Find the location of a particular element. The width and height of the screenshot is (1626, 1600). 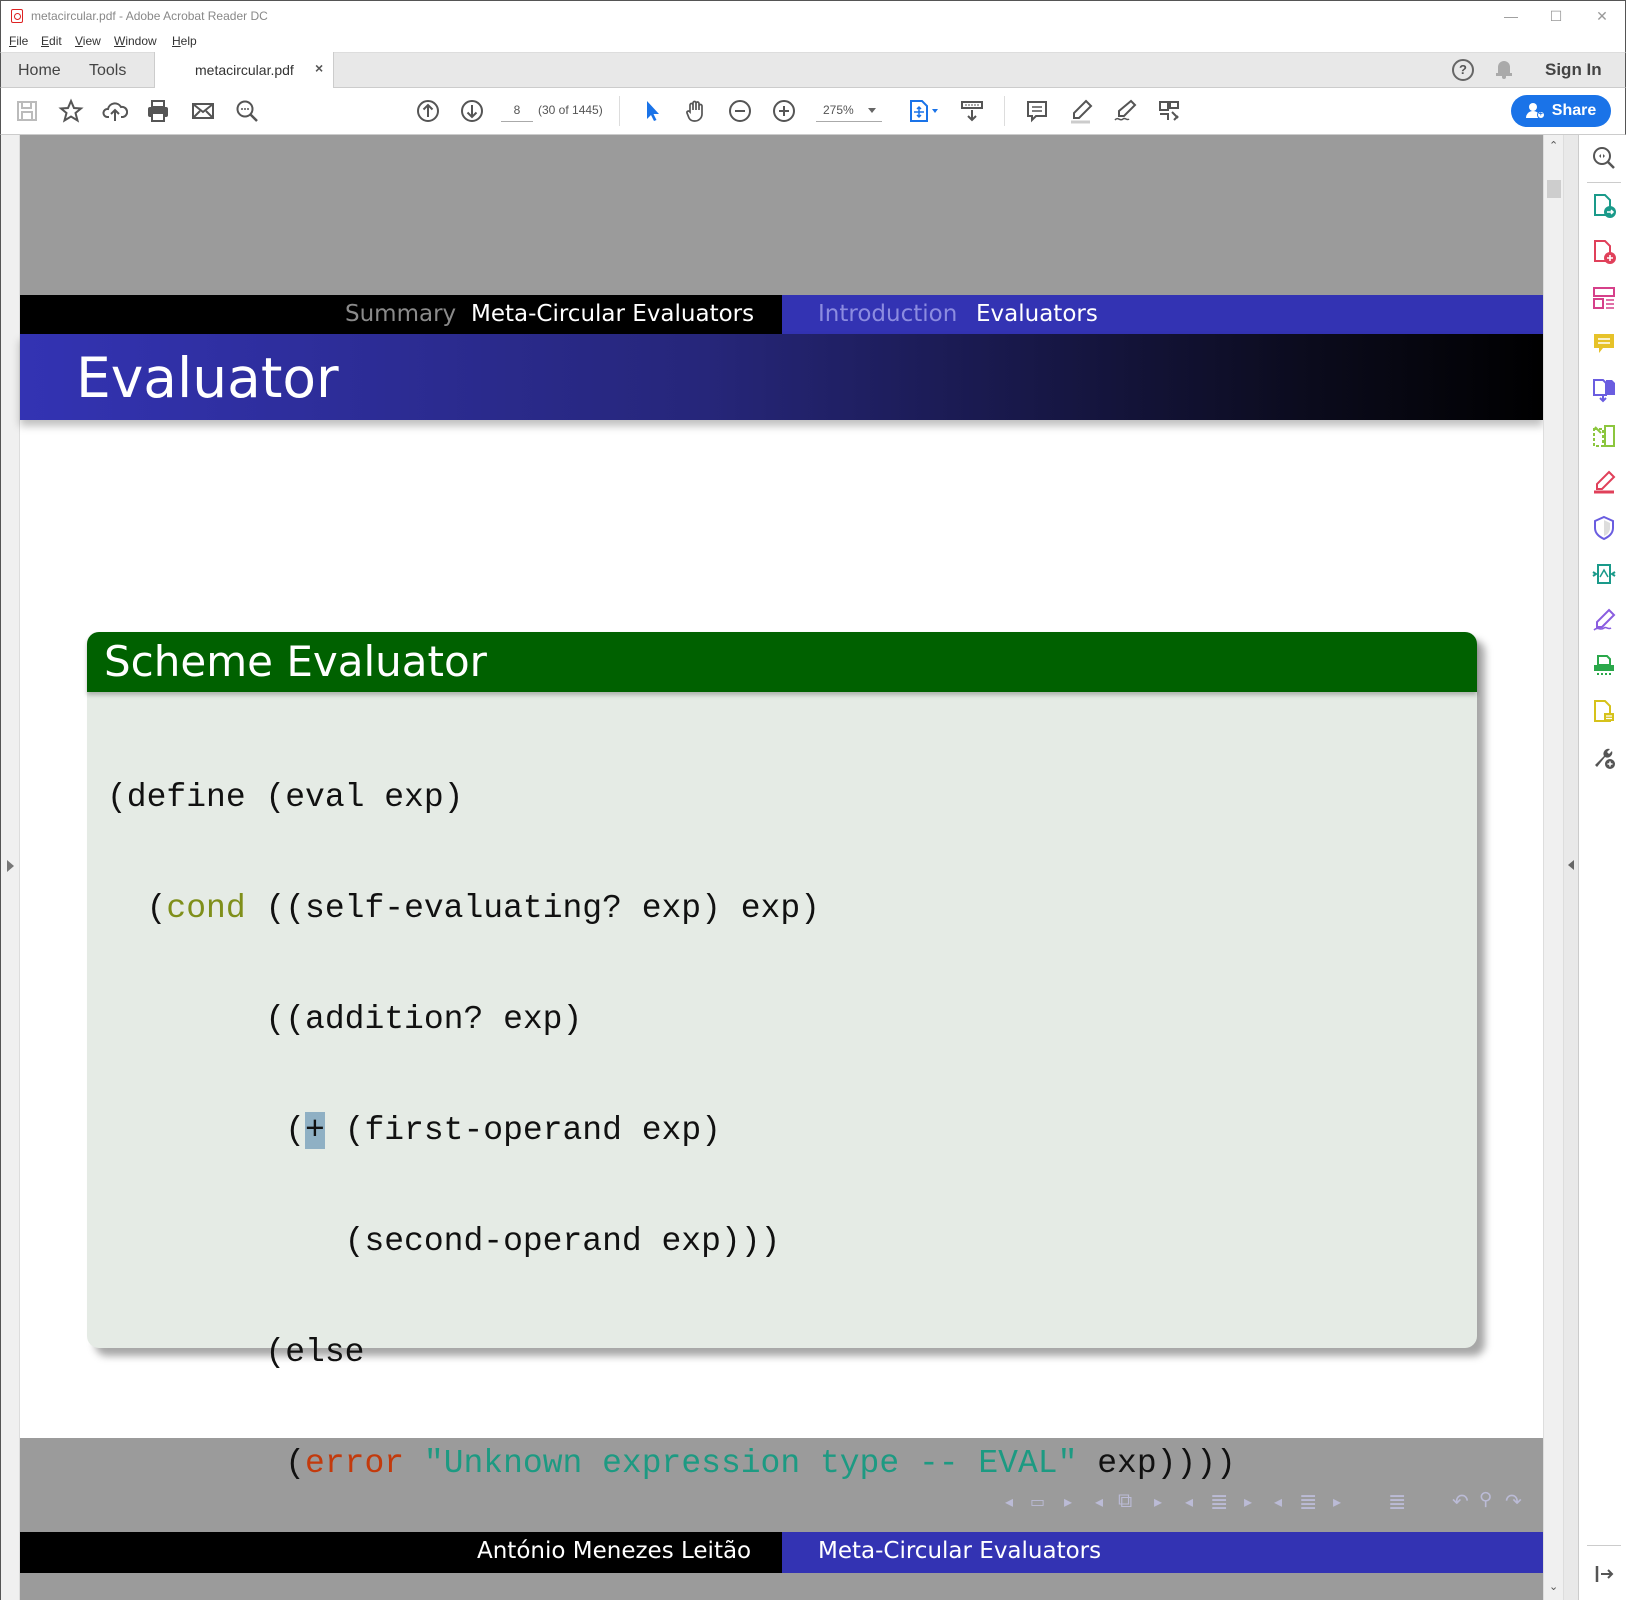

maximize-button: ☐ is located at coordinates (1556, 16).